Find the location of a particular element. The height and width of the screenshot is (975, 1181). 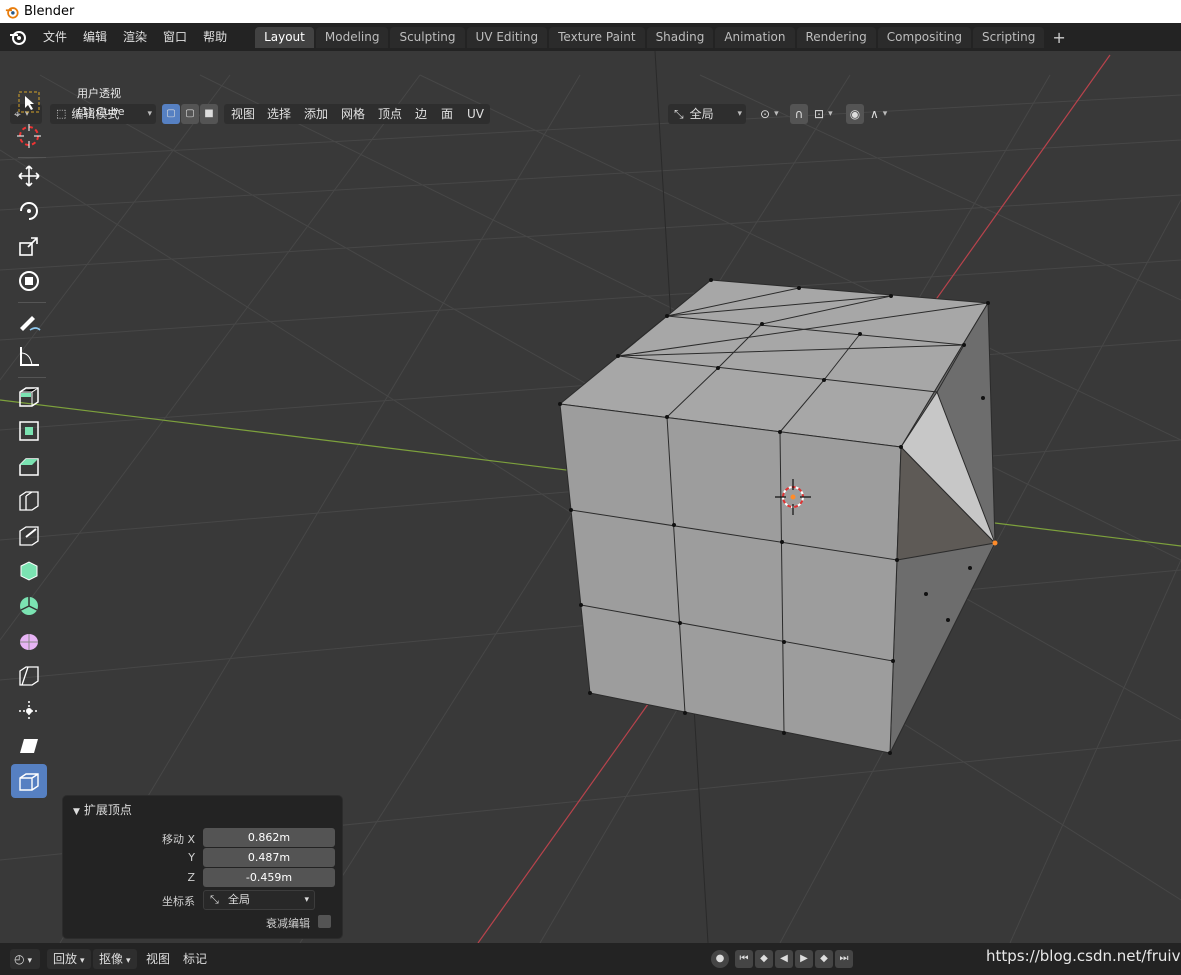

extrude-region-tool is located at coordinates (29, 396).